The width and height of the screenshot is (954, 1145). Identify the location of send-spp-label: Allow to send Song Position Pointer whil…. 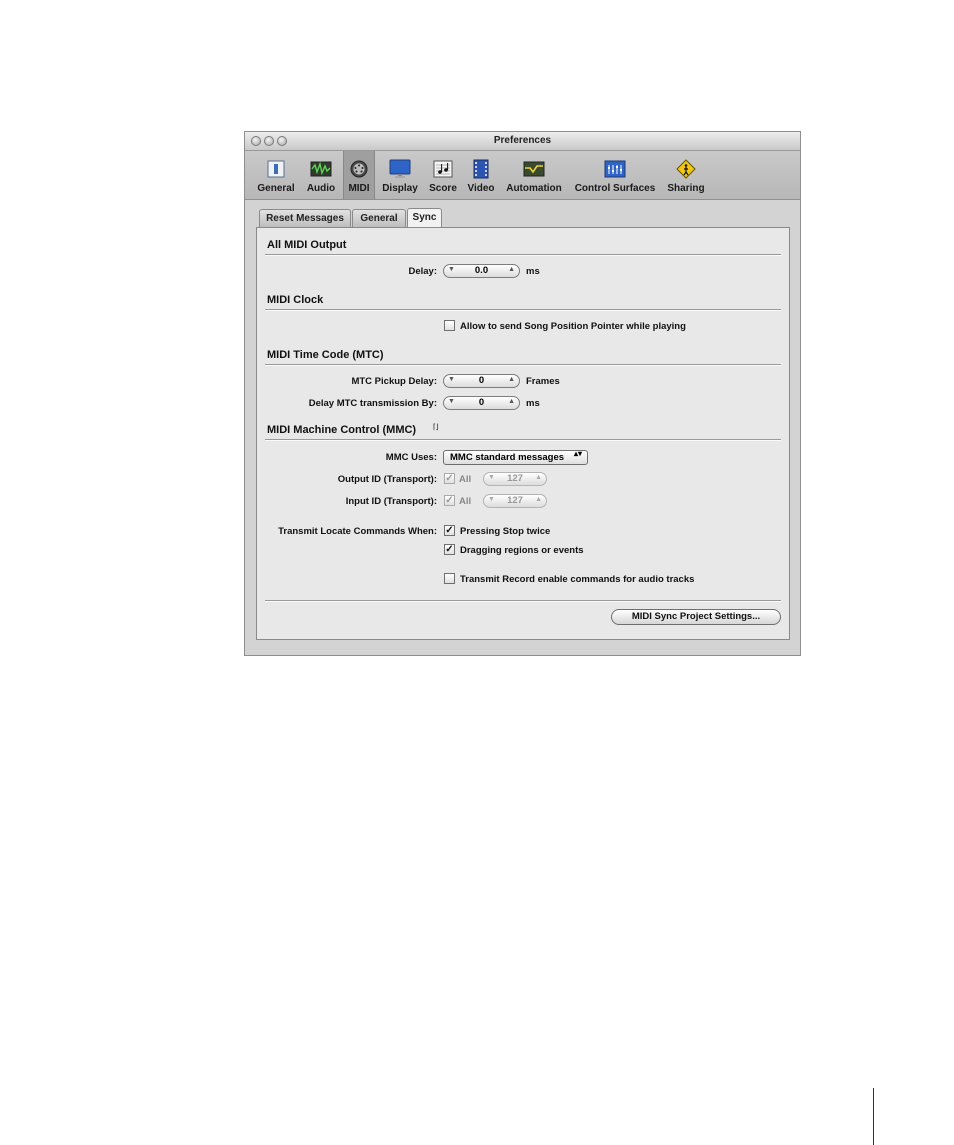
(573, 326).